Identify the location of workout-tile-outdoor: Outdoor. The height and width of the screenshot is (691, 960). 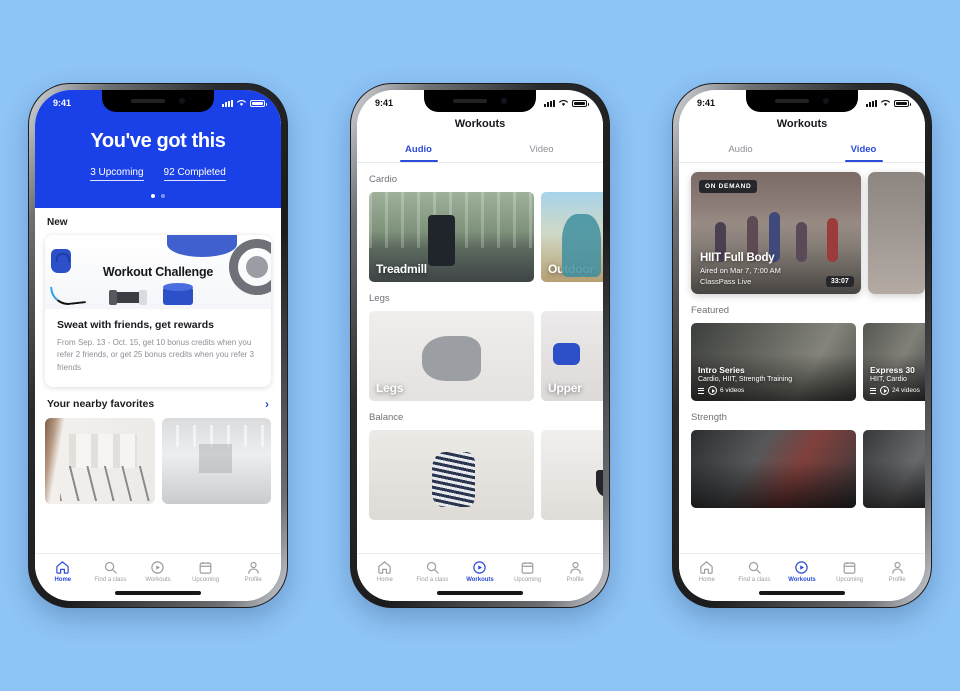
(572, 237).